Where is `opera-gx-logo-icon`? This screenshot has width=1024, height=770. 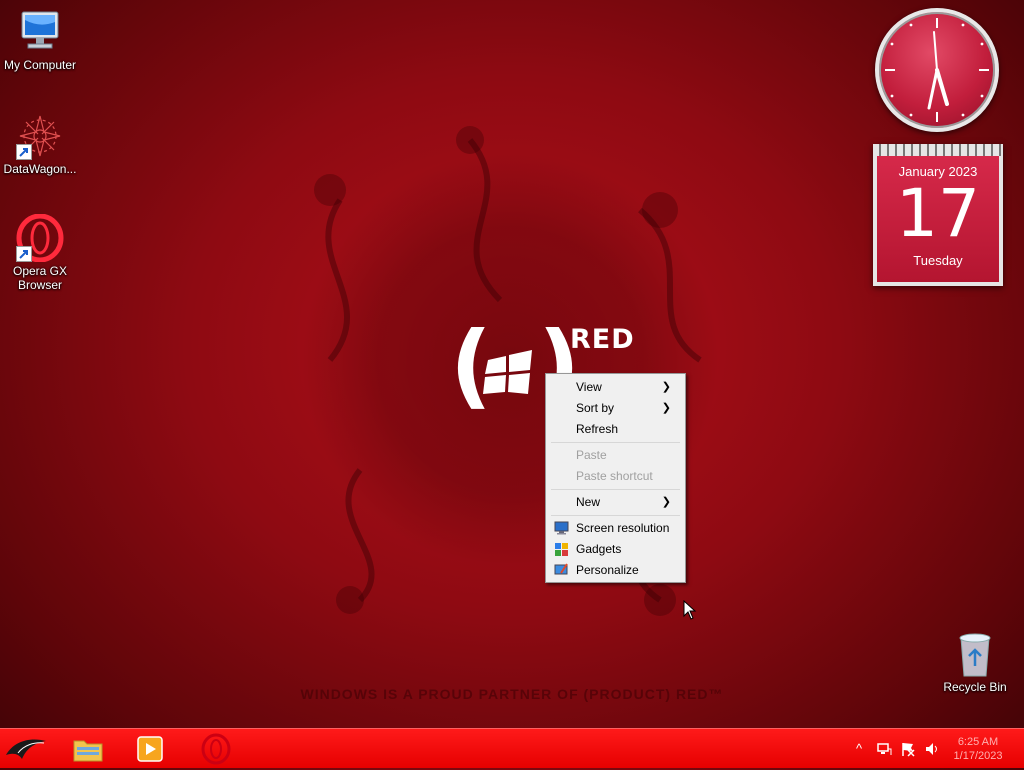
opera-gx-logo-icon is located at coordinates (40, 238).